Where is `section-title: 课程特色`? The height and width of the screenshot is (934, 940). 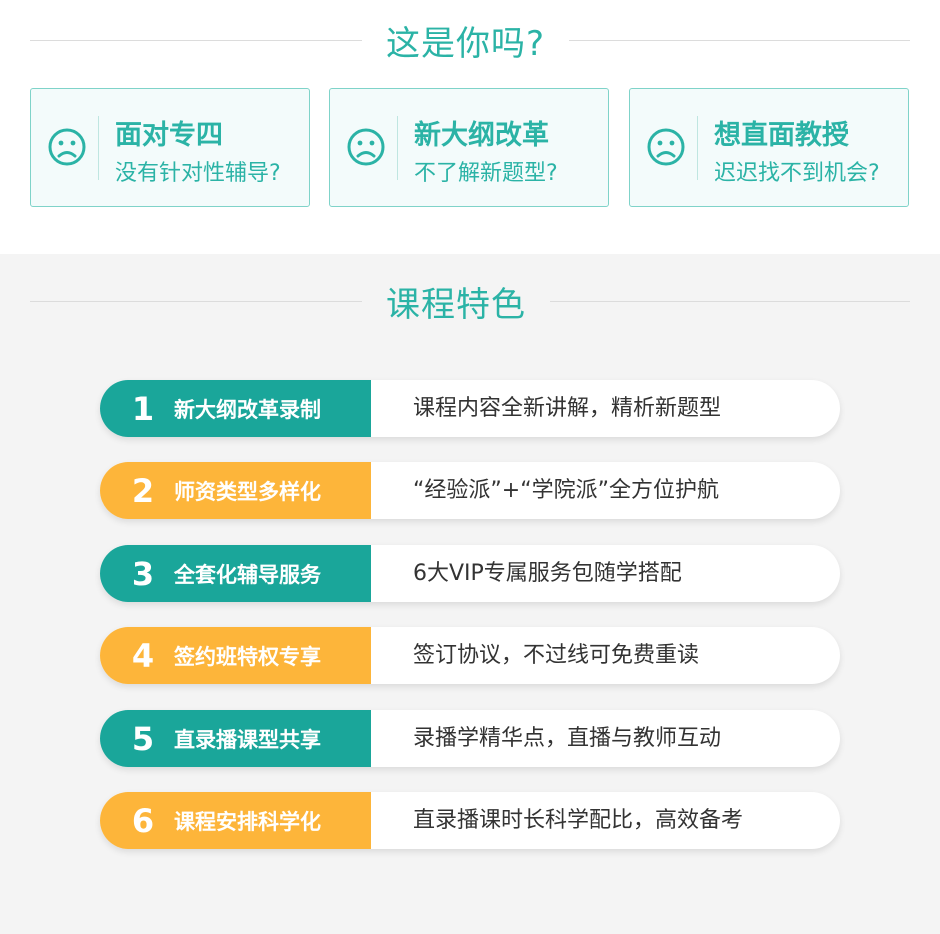
section-title: 课程特色 is located at coordinates (456, 304).